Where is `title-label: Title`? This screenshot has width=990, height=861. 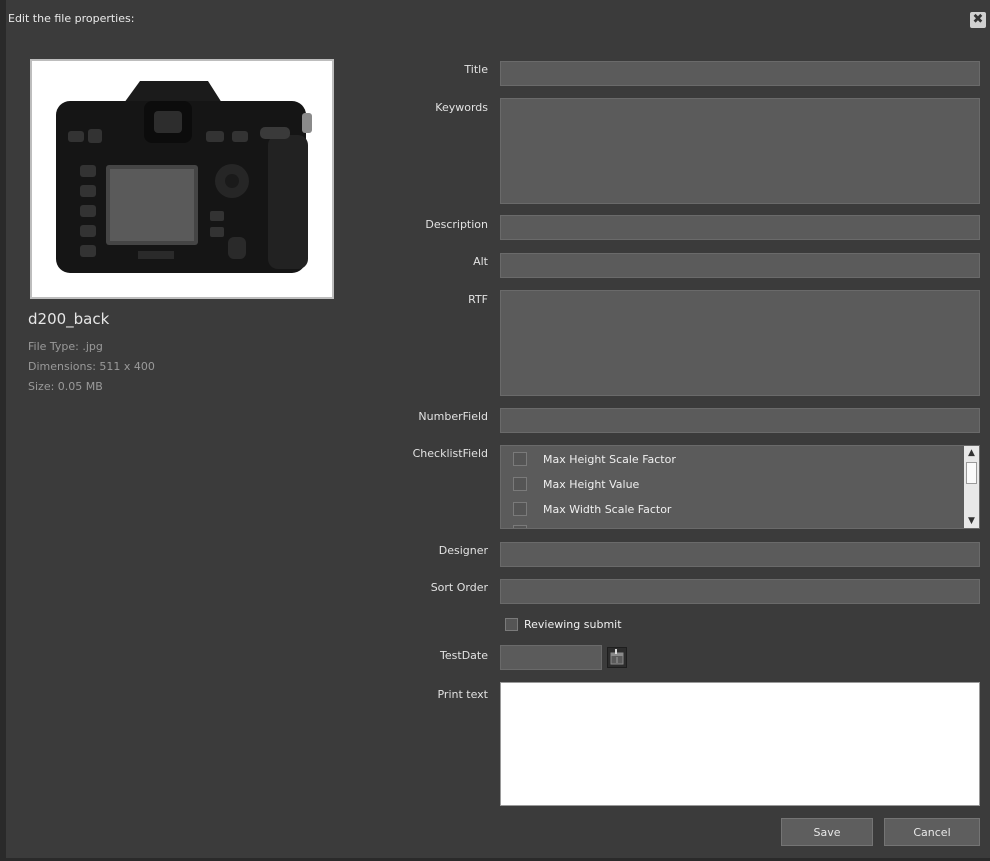 title-label: Title is located at coordinates (476, 69).